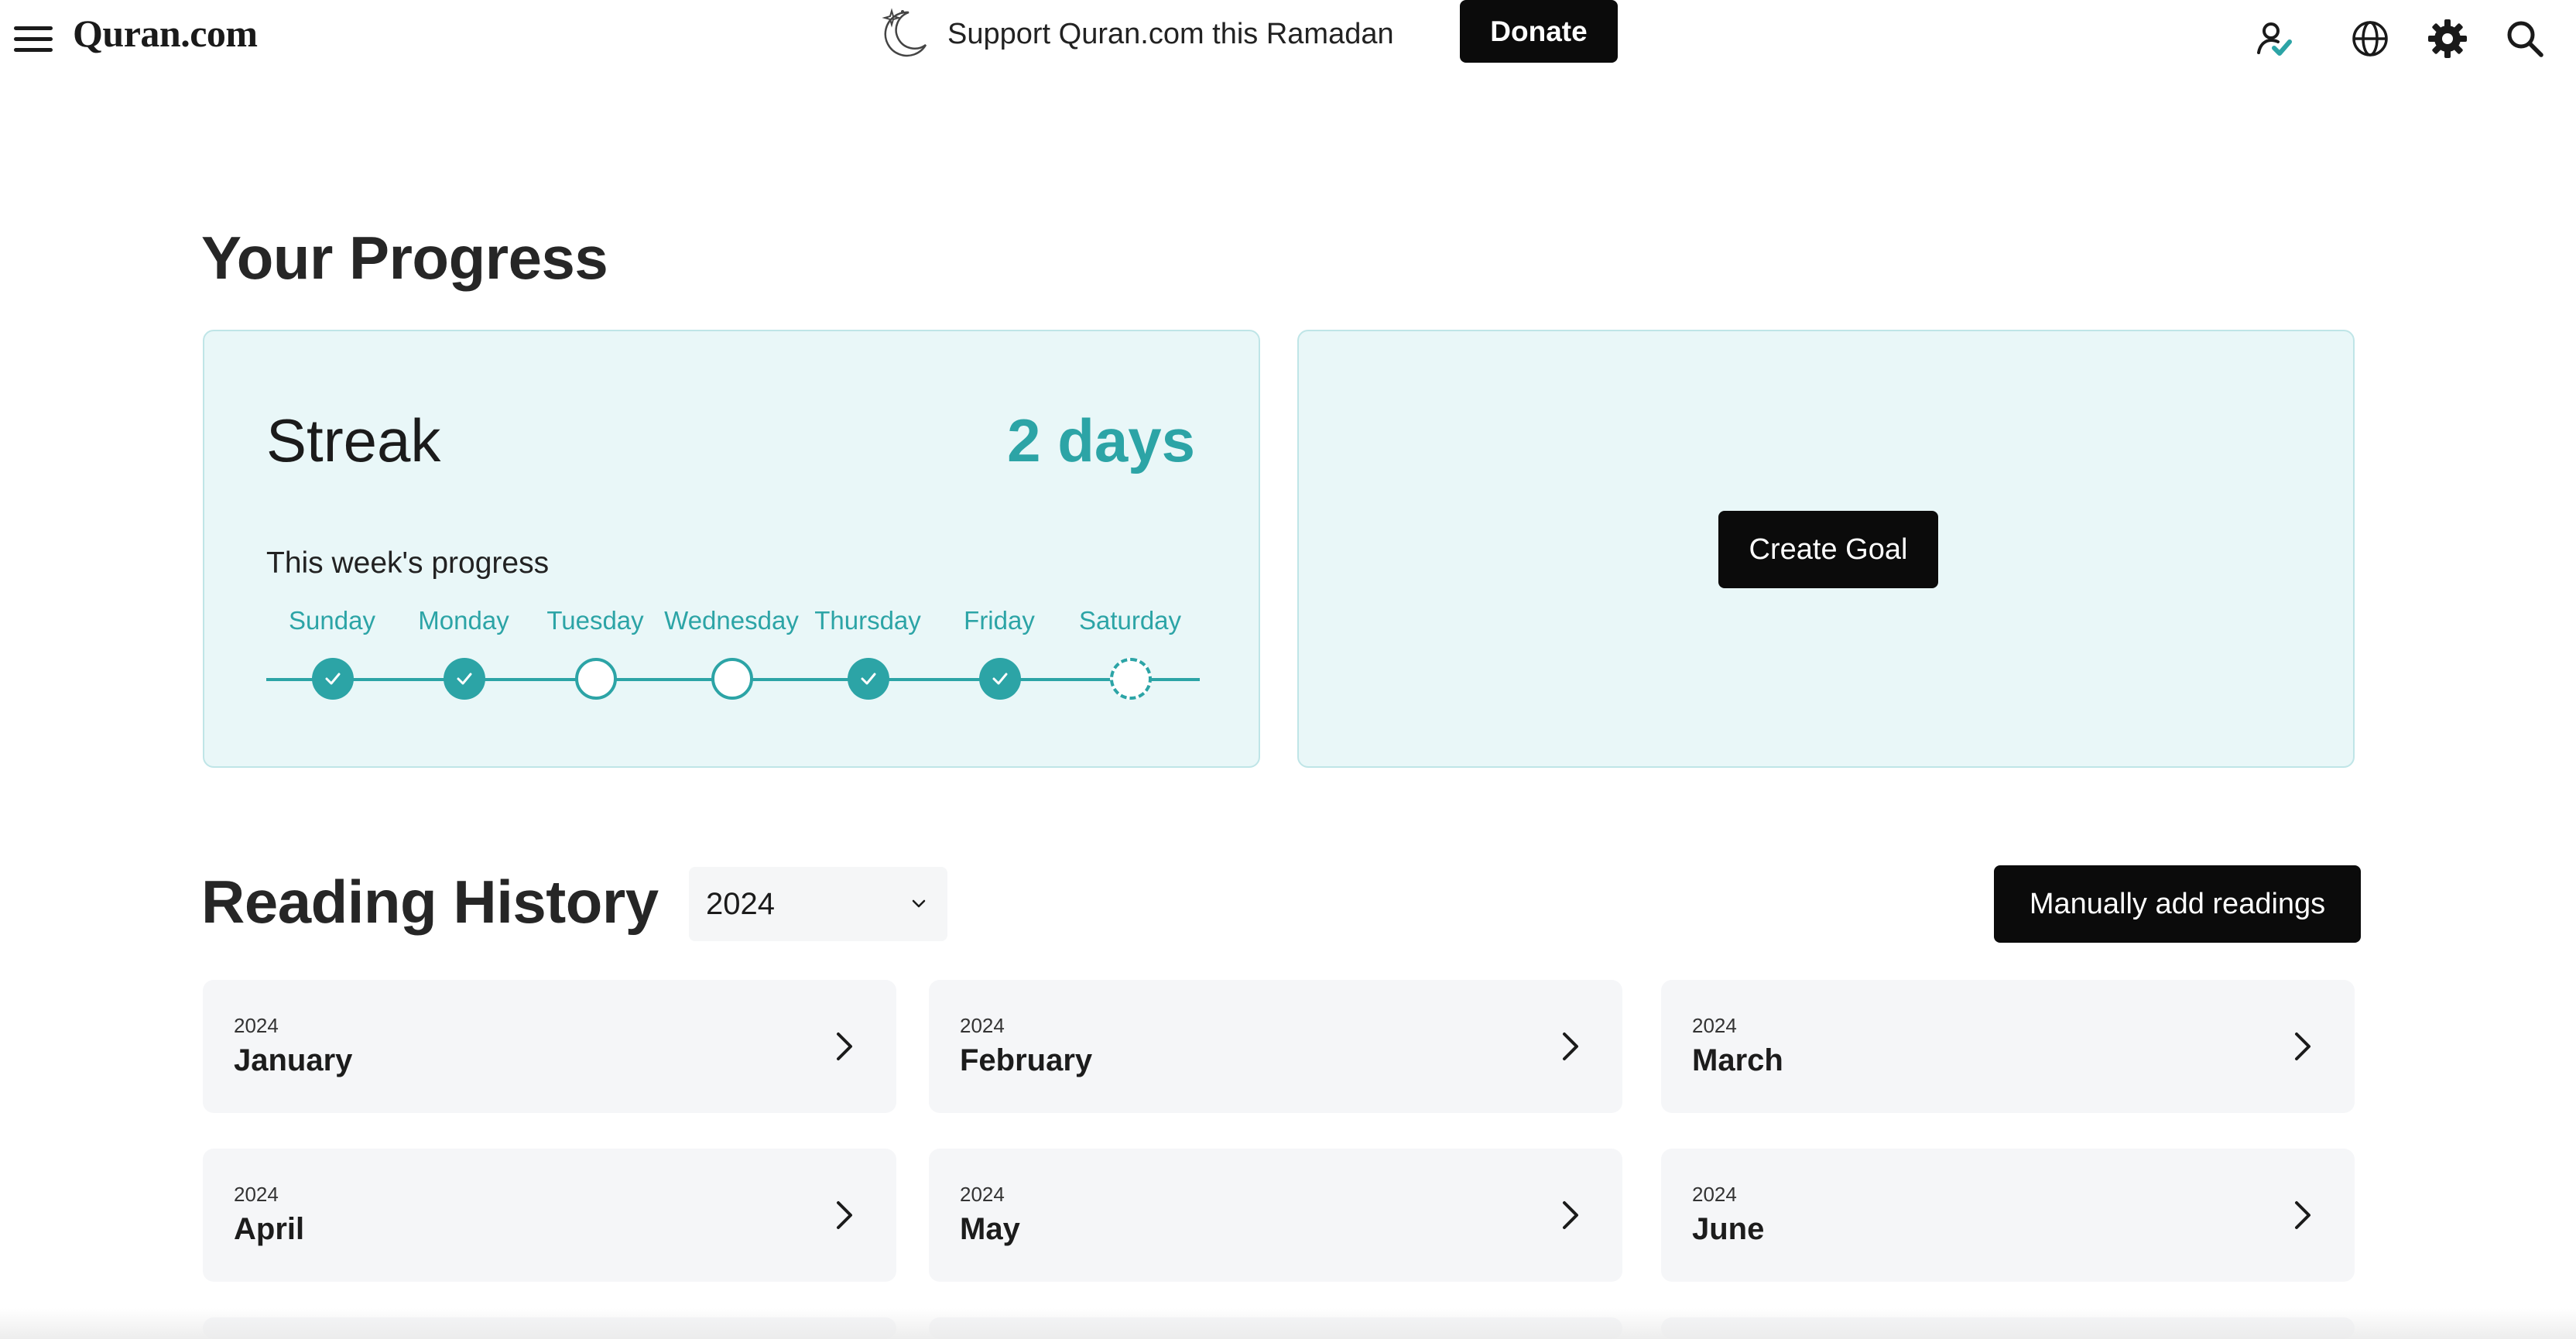 This screenshot has height=1339, width=2576. What do you see at coordinates (464, 621) in the screenshot?
I see `day-name: Monday` at bounding box center [464, 621].